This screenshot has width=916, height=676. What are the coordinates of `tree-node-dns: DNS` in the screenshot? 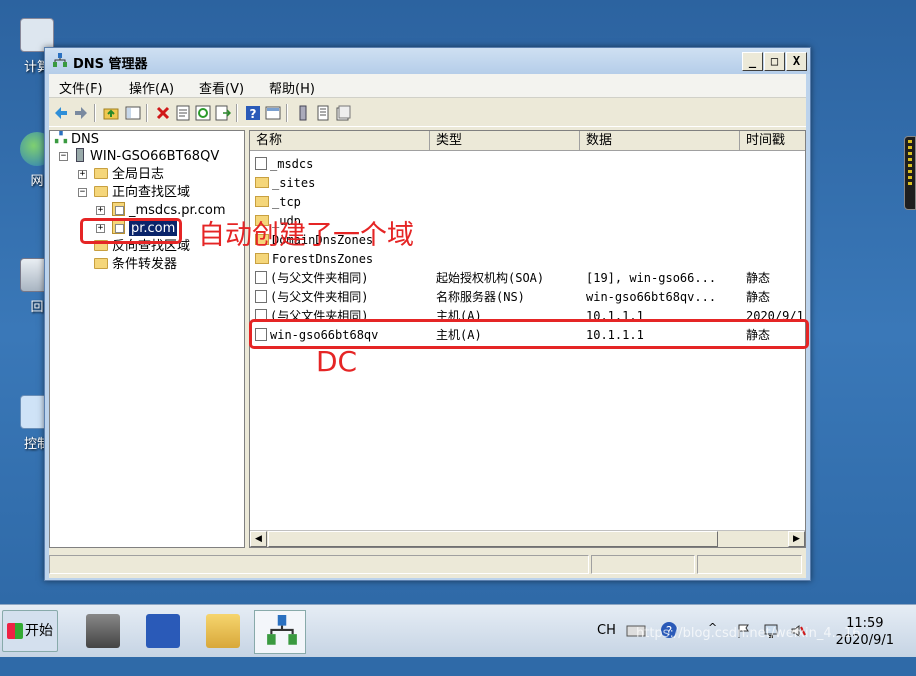 It's located at (76, 140).